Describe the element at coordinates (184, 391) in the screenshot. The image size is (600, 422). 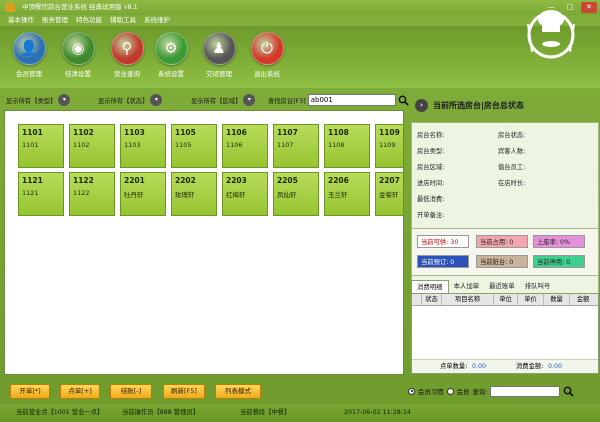
I see `refresh-button: 刷新[F5]` at that location.